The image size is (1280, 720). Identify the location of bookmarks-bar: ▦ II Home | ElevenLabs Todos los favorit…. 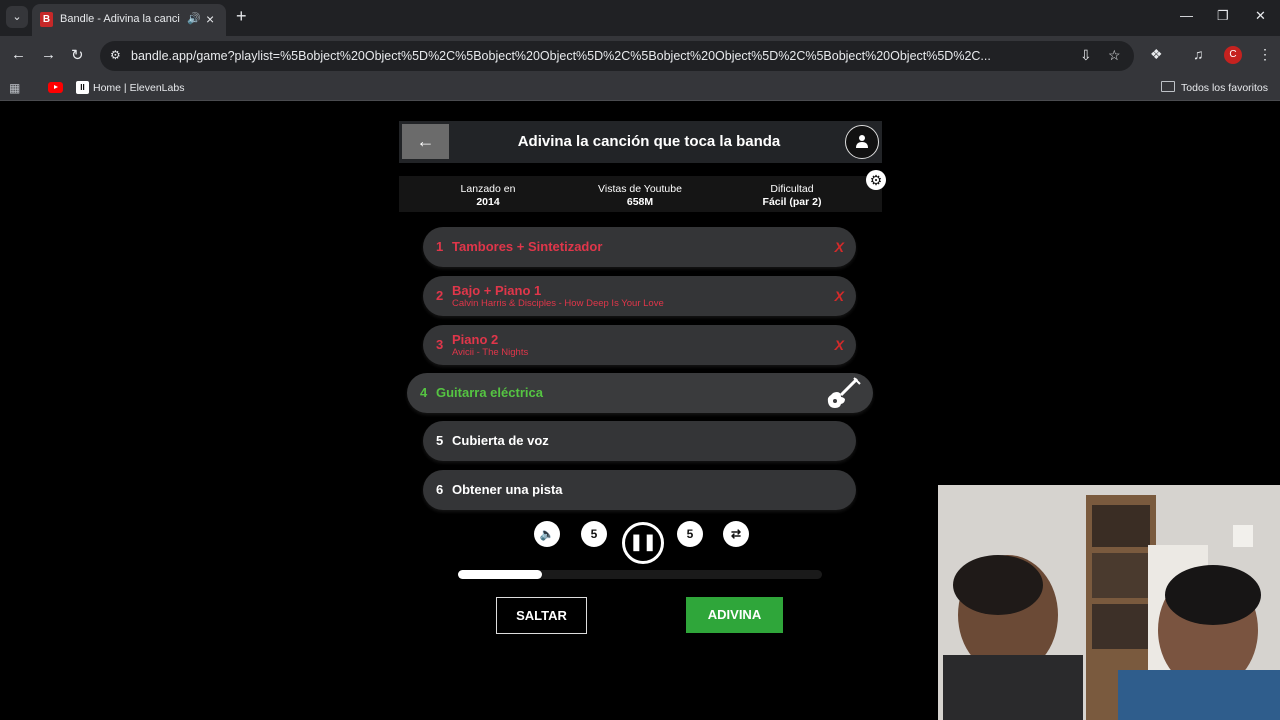
(640, 88).